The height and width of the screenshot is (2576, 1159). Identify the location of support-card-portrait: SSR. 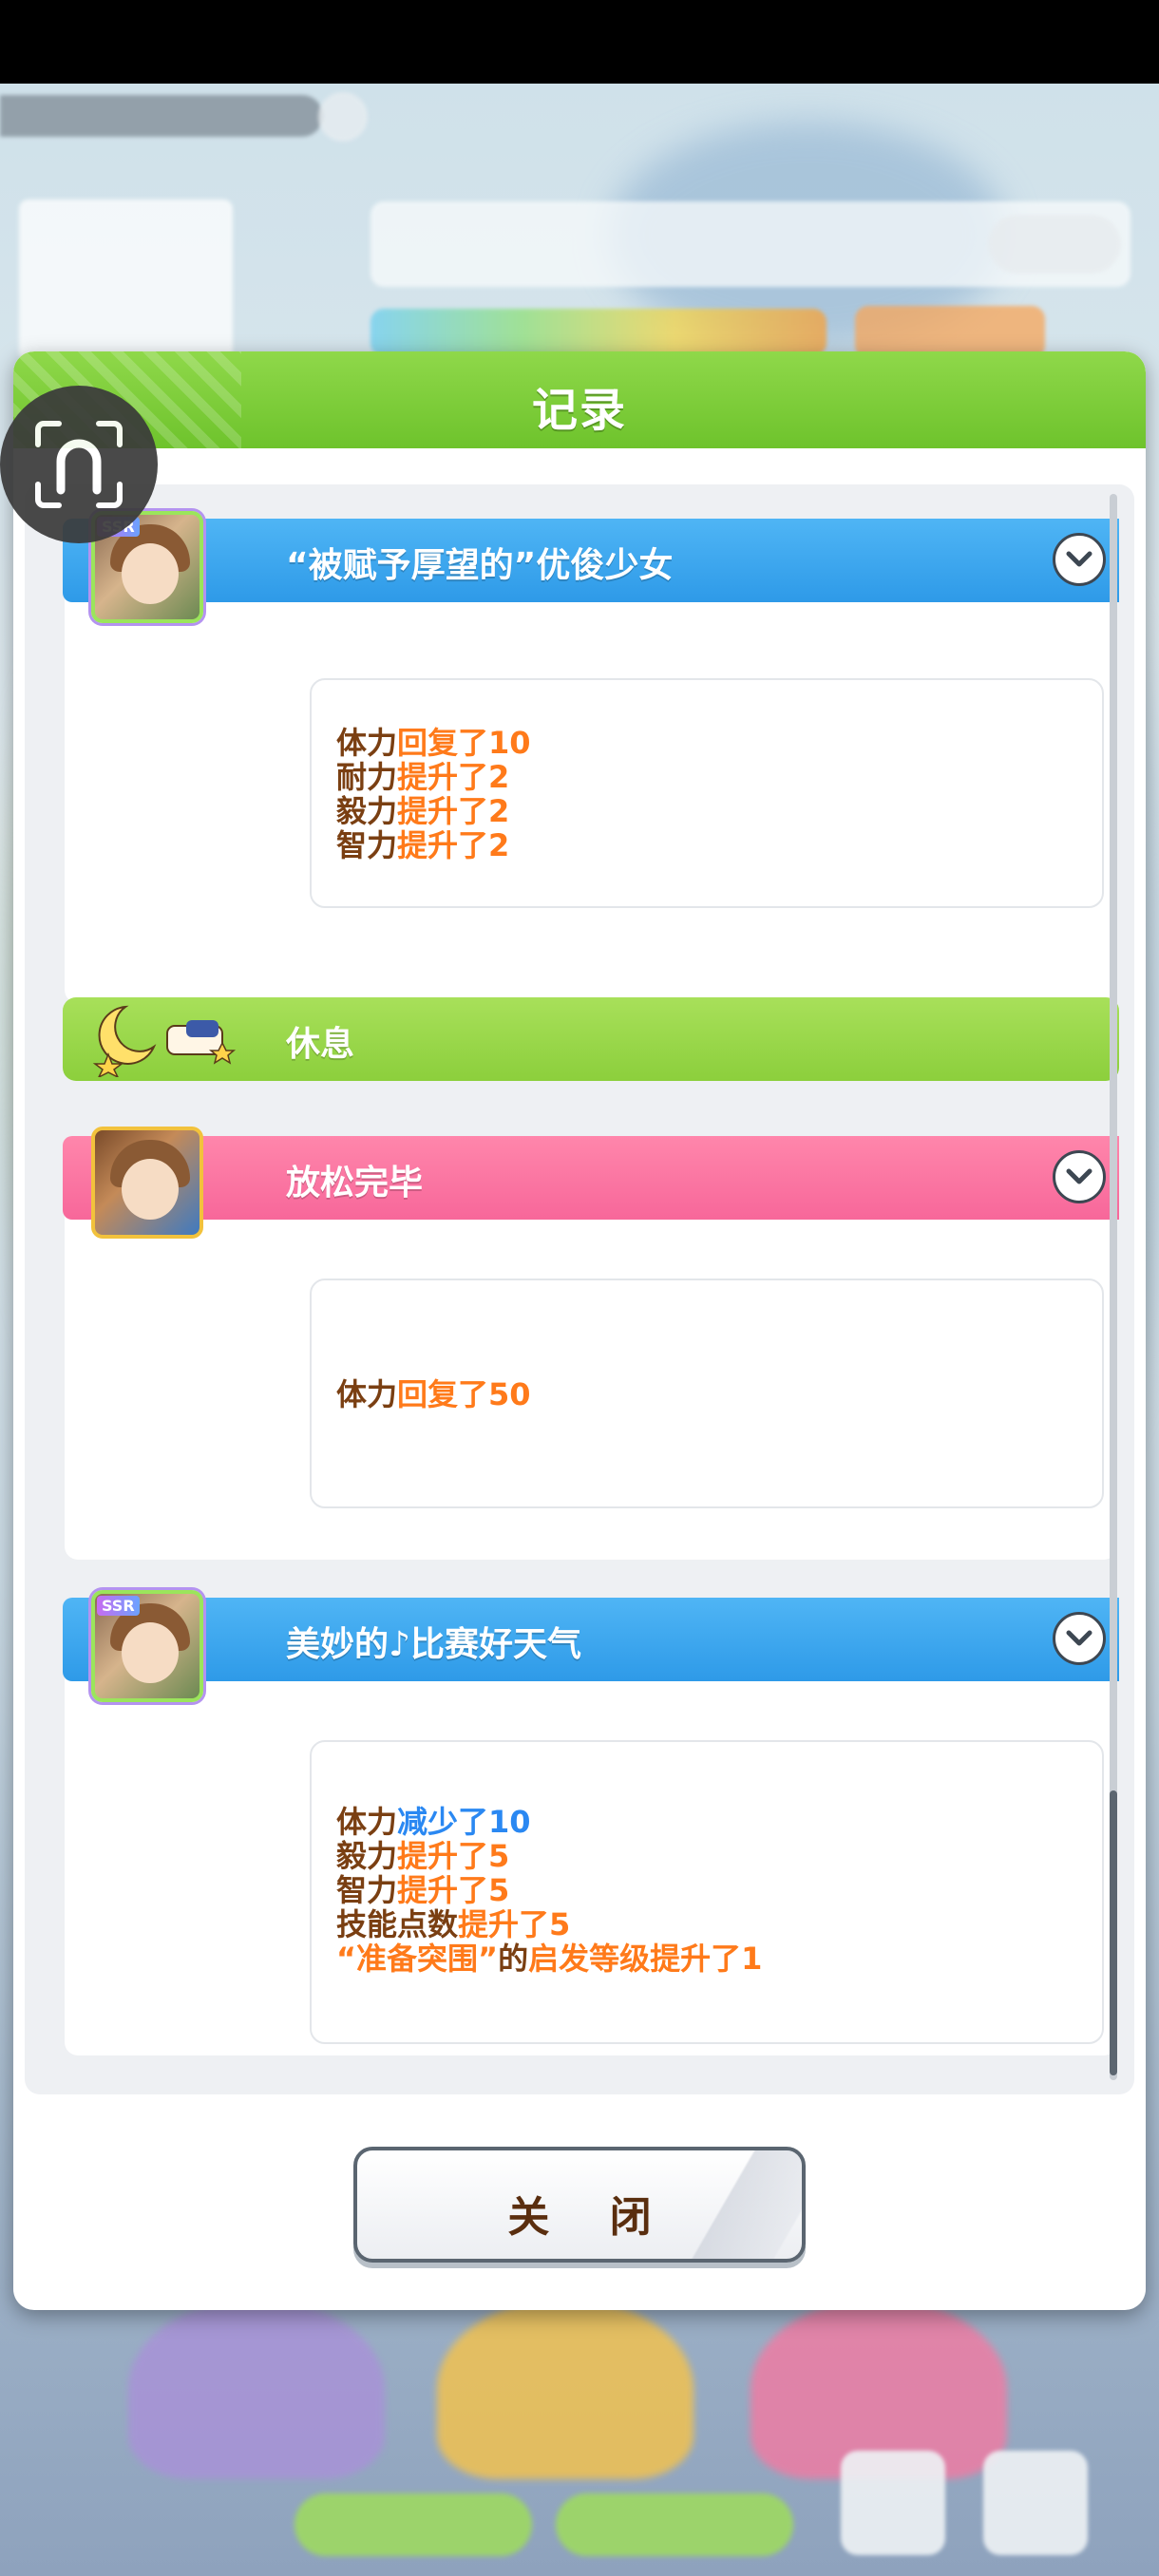
(147, 1646).